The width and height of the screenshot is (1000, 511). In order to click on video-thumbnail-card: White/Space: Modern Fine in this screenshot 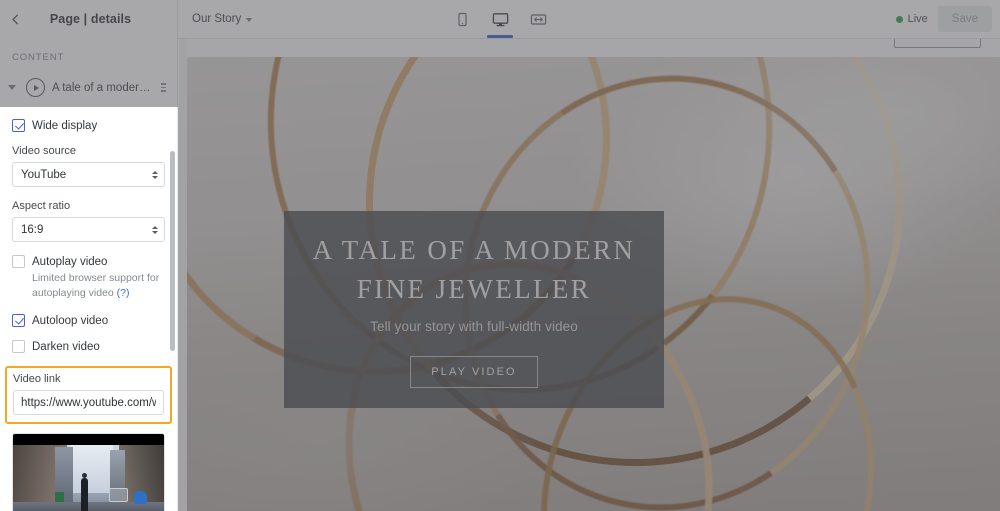, I will do `click(88, 472)`.